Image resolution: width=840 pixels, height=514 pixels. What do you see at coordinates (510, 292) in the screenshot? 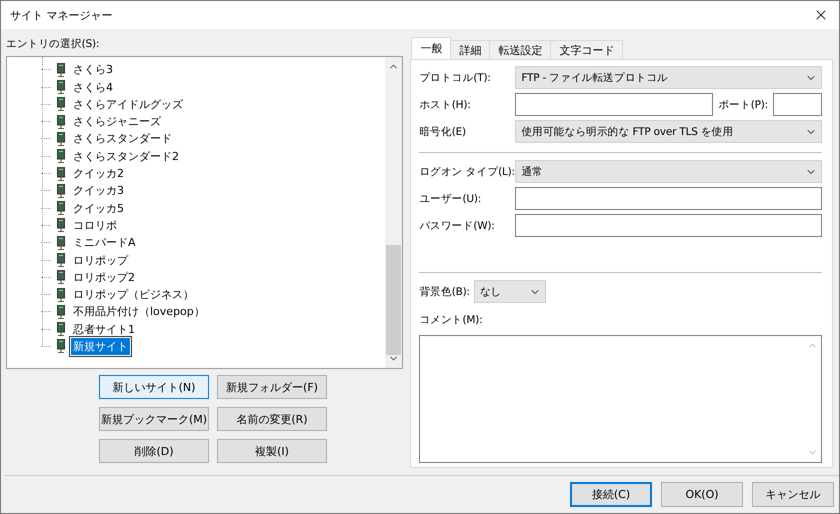
I see `background-color-select: なし` at bounding box center [510, 292].